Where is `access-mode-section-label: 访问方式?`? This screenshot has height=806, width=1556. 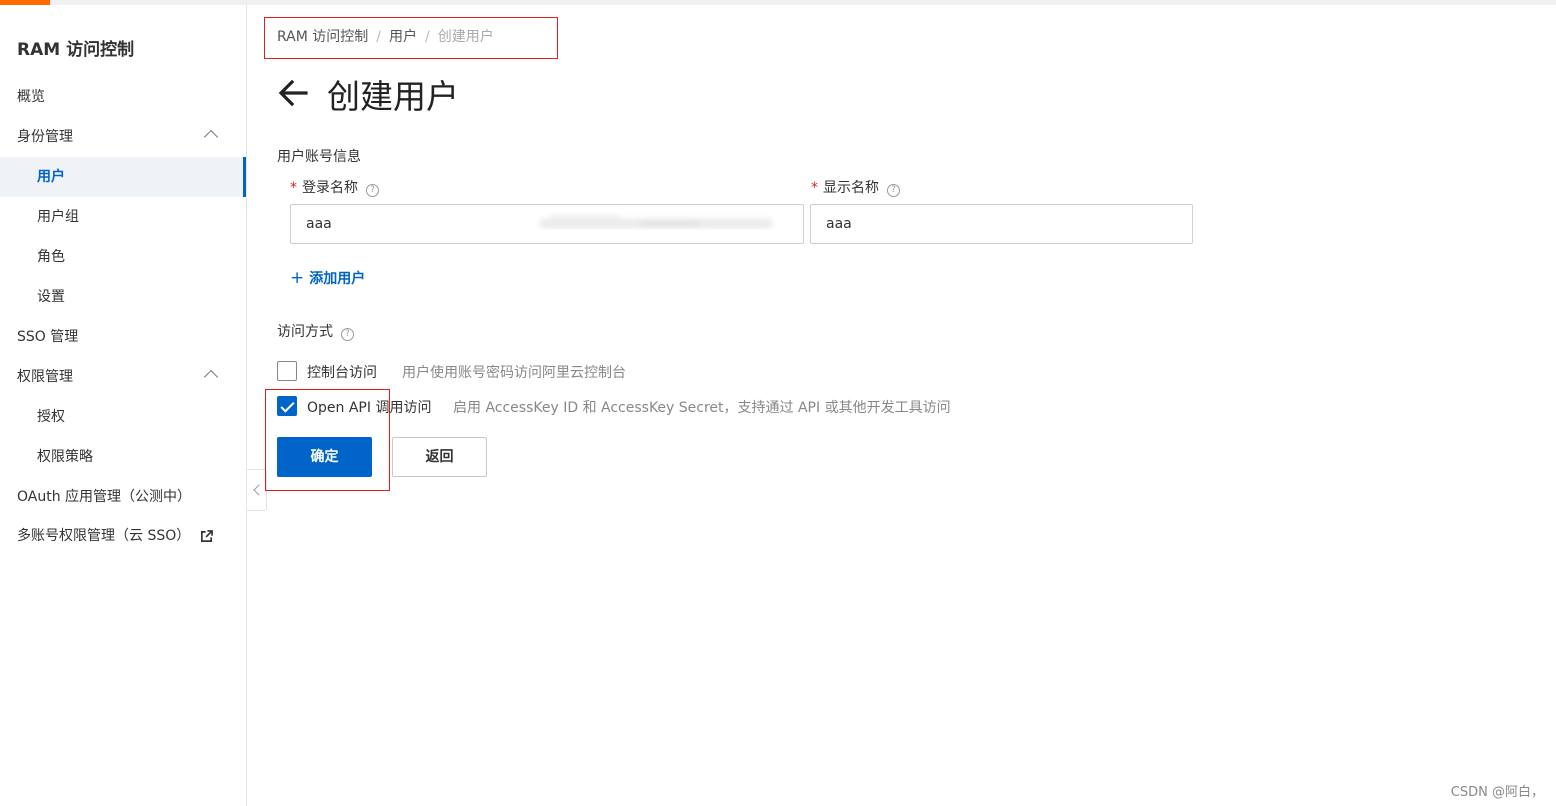
access-mode-section-label: 访问方式? is located at coordinates (315, 331).